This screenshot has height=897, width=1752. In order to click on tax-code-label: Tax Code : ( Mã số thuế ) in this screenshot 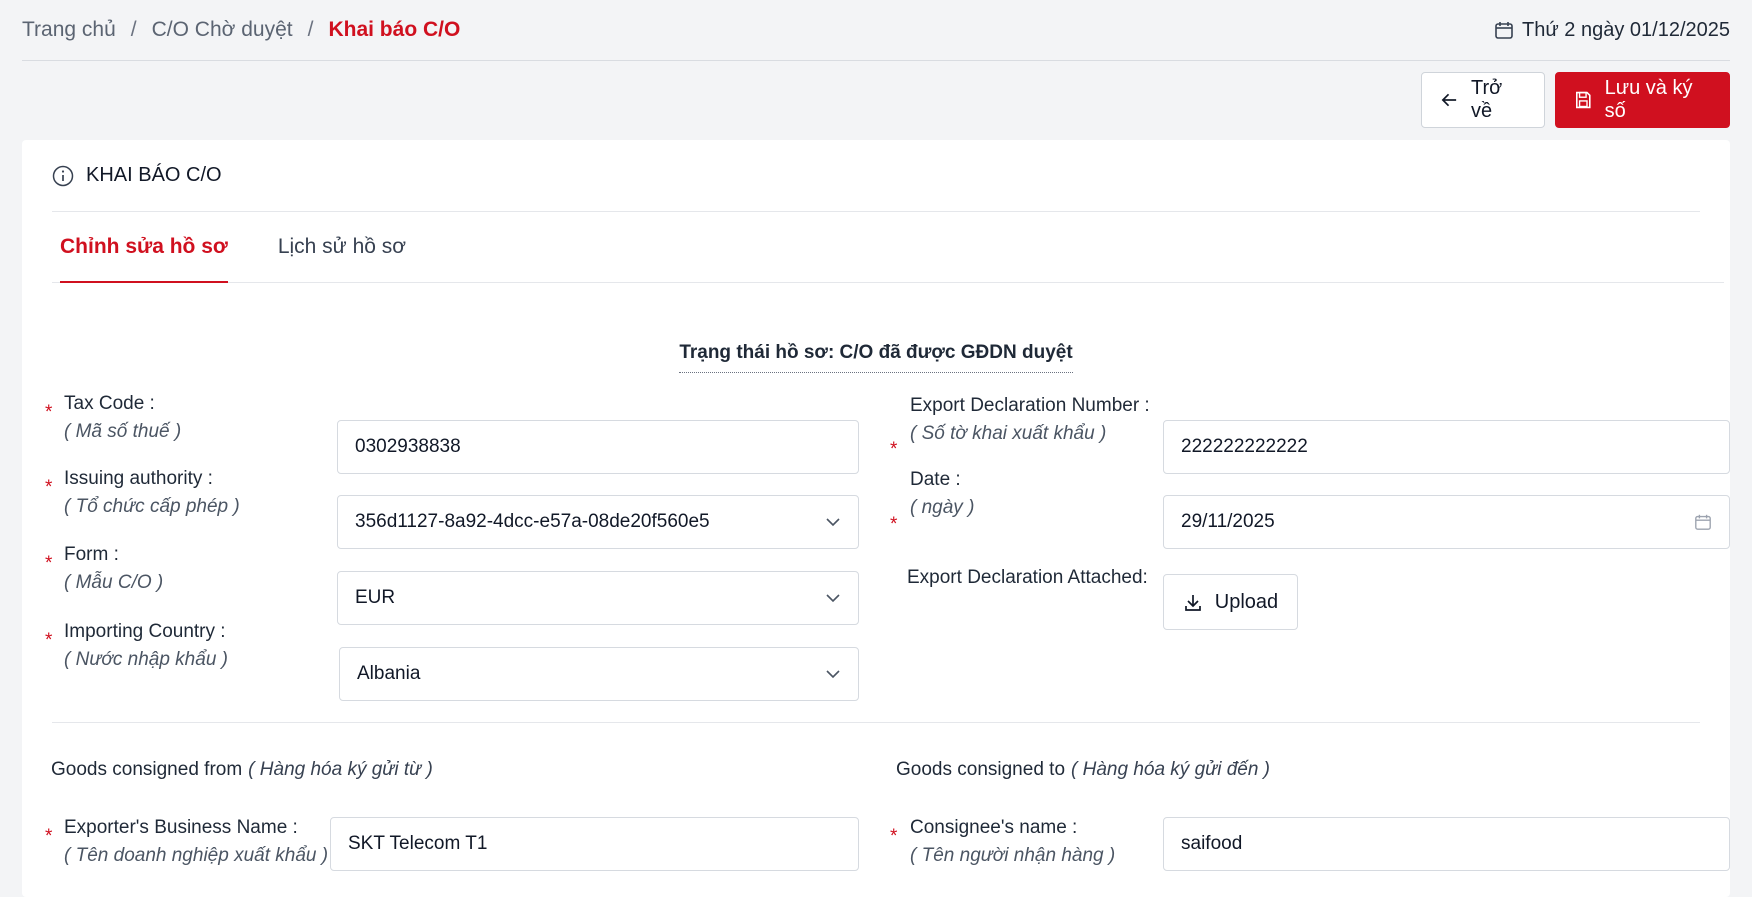, I will do `click(122, 418)`.